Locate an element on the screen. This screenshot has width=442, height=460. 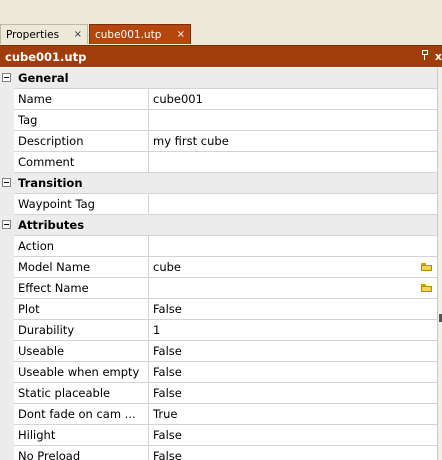
tab-cube001: cube001.utp × is located at coordinates (140, 34).